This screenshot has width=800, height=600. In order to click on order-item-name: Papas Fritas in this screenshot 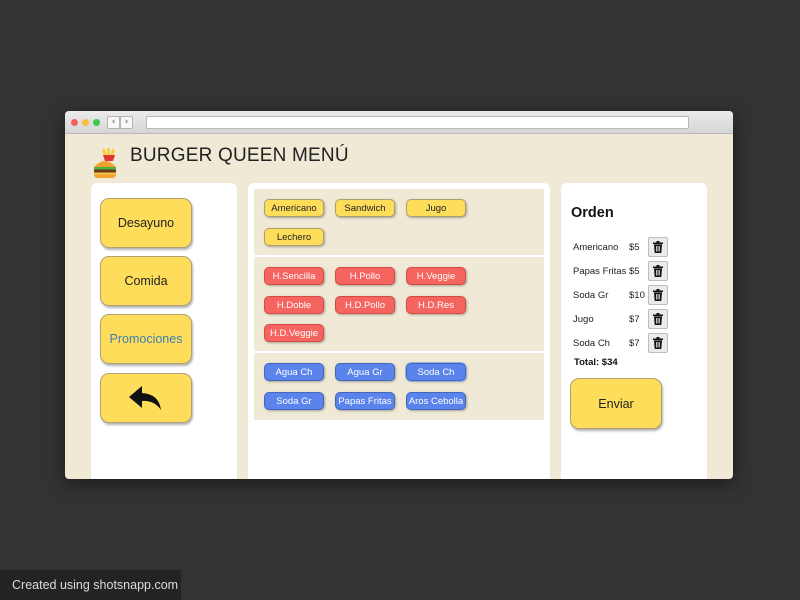, I will do `click(600, 271)`.